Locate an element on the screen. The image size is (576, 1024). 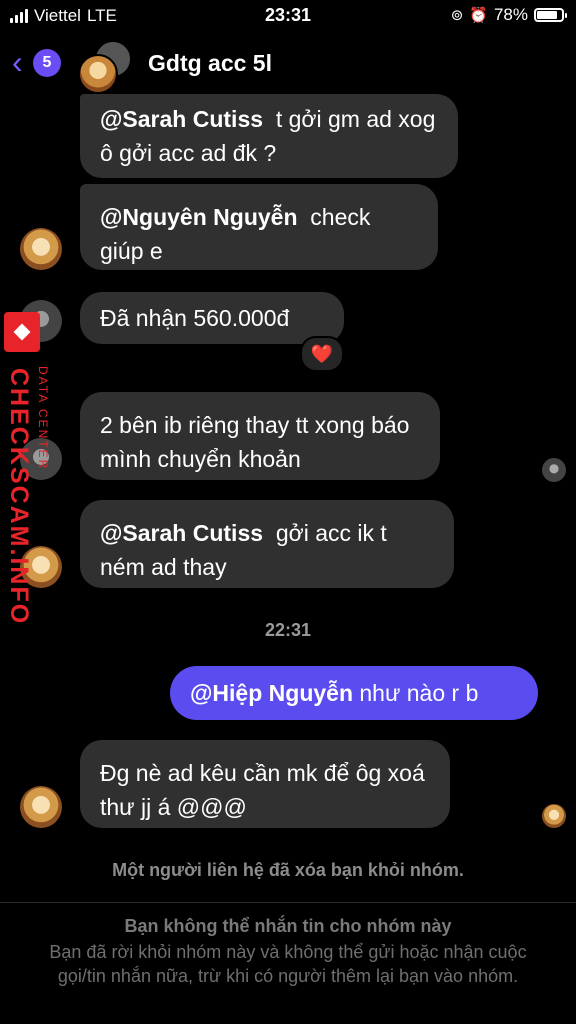
back-chevron-icon: ‹ is located at coordinates (17, 62).